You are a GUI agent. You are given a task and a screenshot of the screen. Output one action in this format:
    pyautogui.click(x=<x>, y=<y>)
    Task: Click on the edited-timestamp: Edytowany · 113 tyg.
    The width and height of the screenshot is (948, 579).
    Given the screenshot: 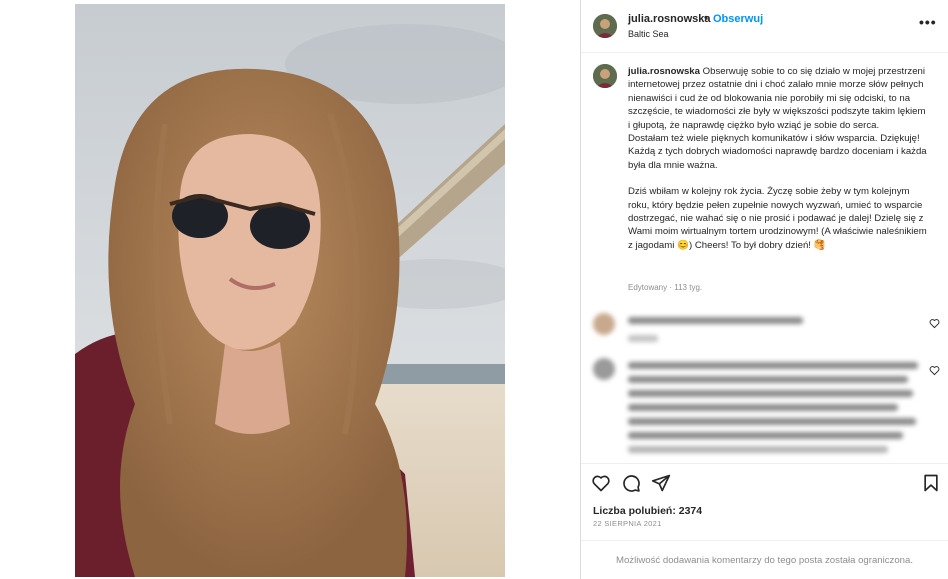 What is the action you would take?
    pyautogui.click(x=665, y=287)
    